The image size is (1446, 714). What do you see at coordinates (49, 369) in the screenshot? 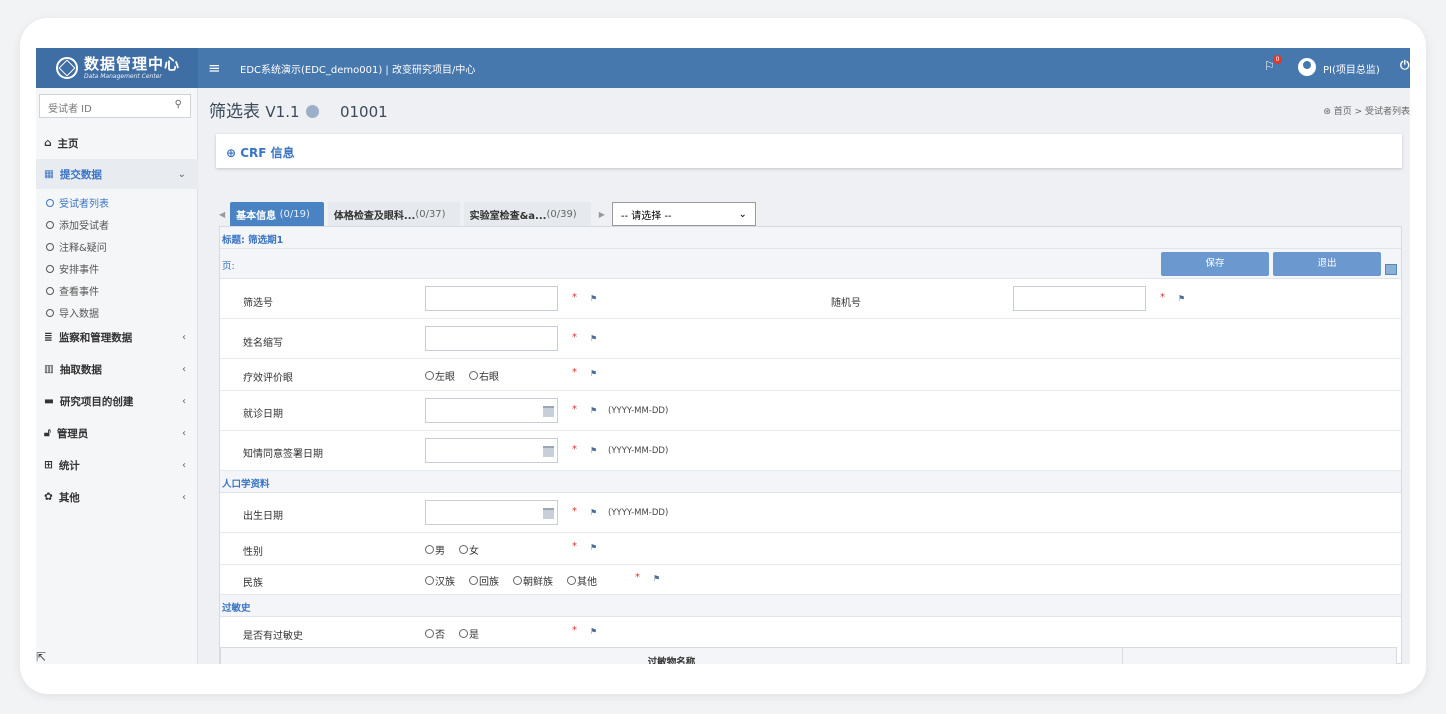
I see `table-icon: ▥` at bounding box center [49, 369].